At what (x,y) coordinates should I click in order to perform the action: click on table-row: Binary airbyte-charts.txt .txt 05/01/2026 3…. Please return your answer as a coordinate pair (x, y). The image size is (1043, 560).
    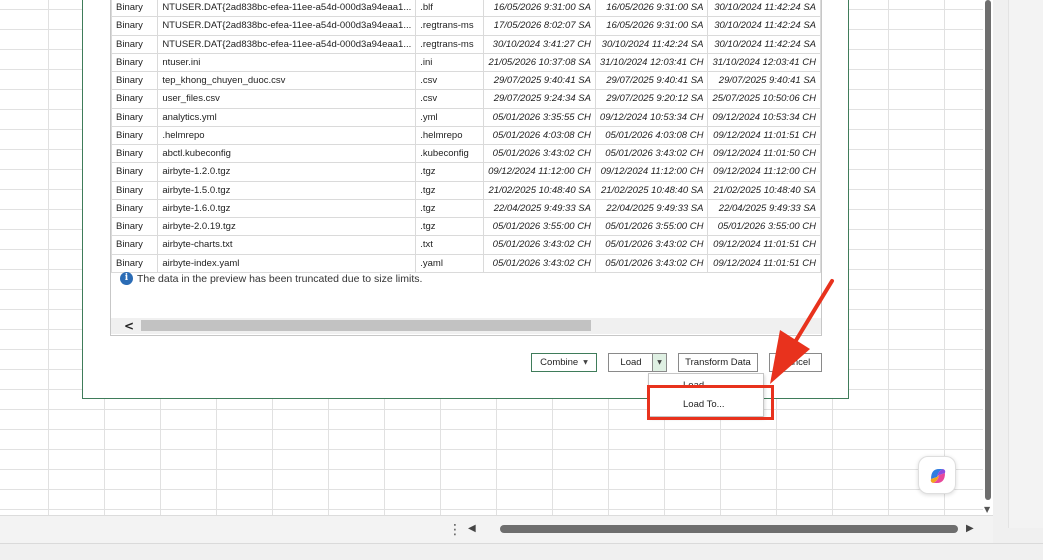
    Looking at the image, I should click on (466, 245).